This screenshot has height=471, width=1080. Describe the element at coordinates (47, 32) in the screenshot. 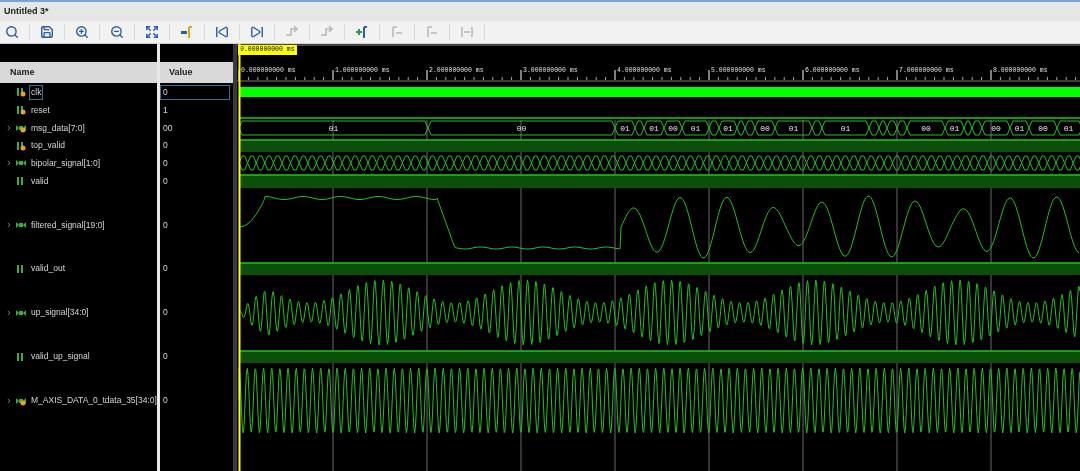

I see `save-icon` at that location.